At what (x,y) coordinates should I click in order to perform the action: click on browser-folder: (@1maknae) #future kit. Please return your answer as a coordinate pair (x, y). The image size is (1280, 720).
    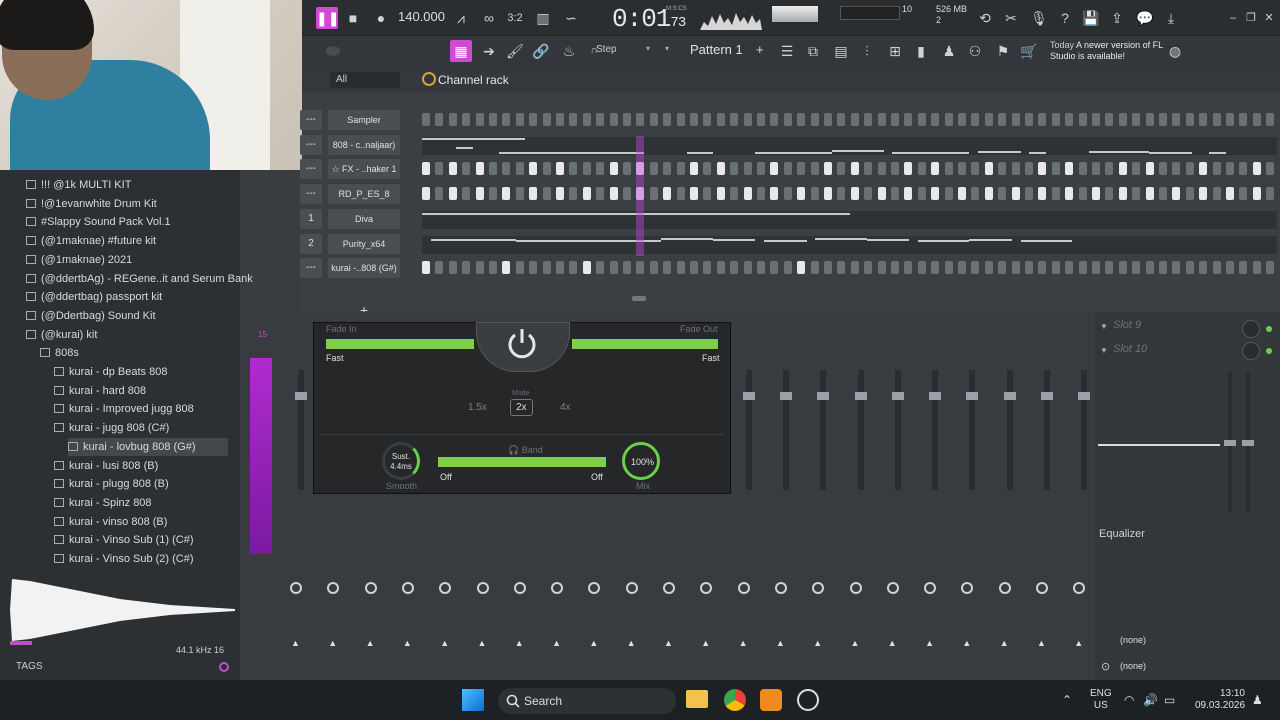
    Looking at the image, I should click on (127, 241).